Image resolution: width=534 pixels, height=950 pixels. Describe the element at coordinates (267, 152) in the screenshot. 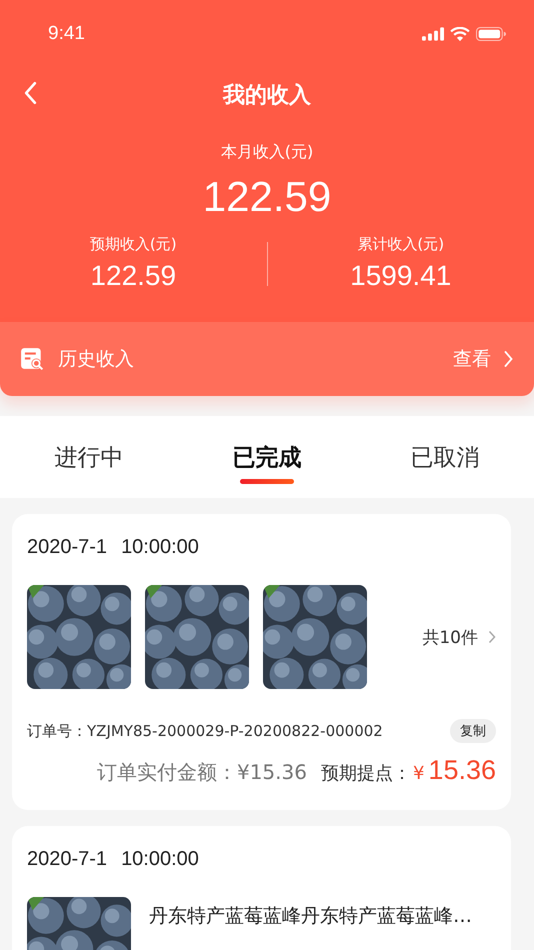

I see `month-income-label: 本月收入(元)` at that location.